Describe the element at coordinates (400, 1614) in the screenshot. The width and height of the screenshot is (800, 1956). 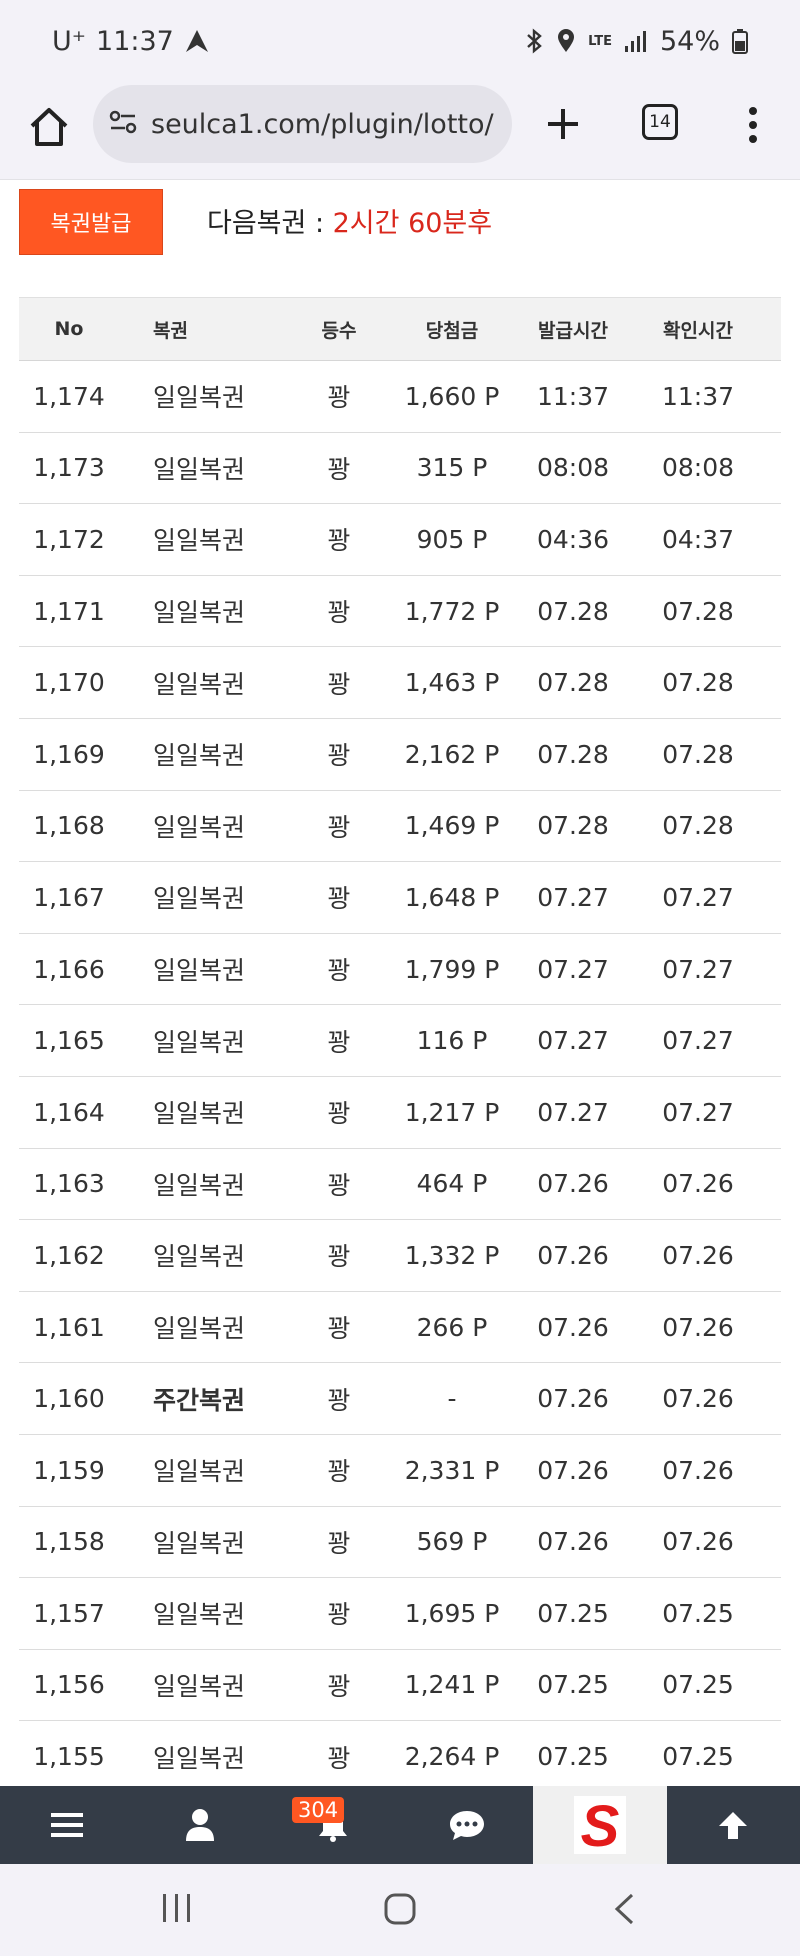
I see `table-row: 1,157 일일복권 꽝 1,695 P 07.25 07.25` at that location.